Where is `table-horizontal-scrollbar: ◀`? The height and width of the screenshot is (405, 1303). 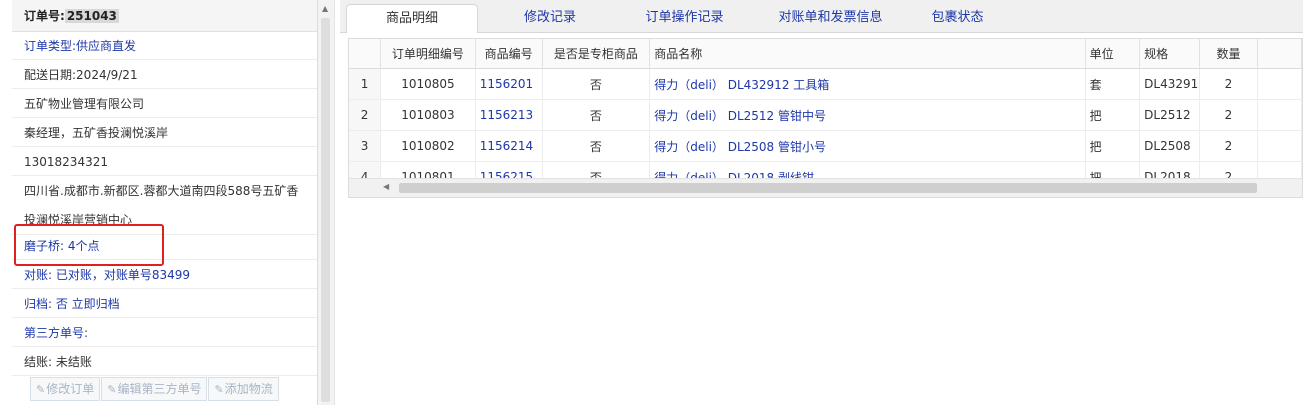 table-horizontal-scrollbar: ◀ is located at coordinates (825, 187).